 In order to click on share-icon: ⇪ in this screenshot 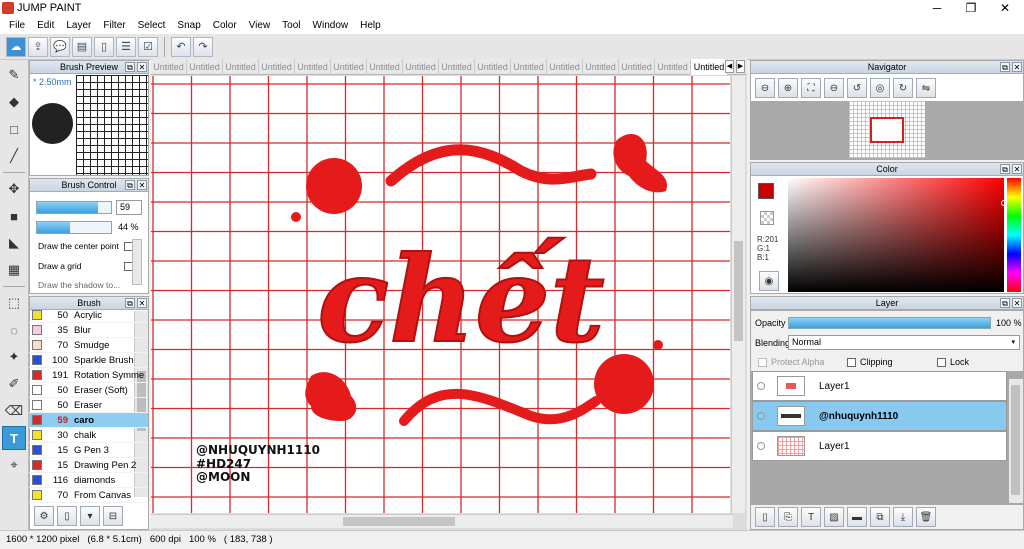, I will do `click(38, 46)`.